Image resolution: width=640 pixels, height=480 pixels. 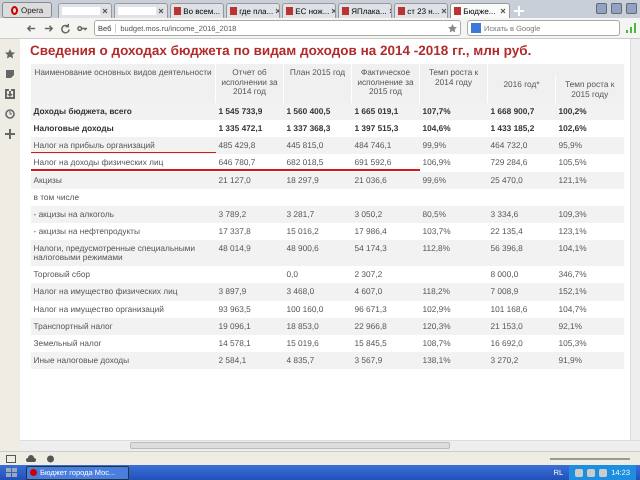 I want to click on table-cell: 48 014,9, so click(x=234, y=248).